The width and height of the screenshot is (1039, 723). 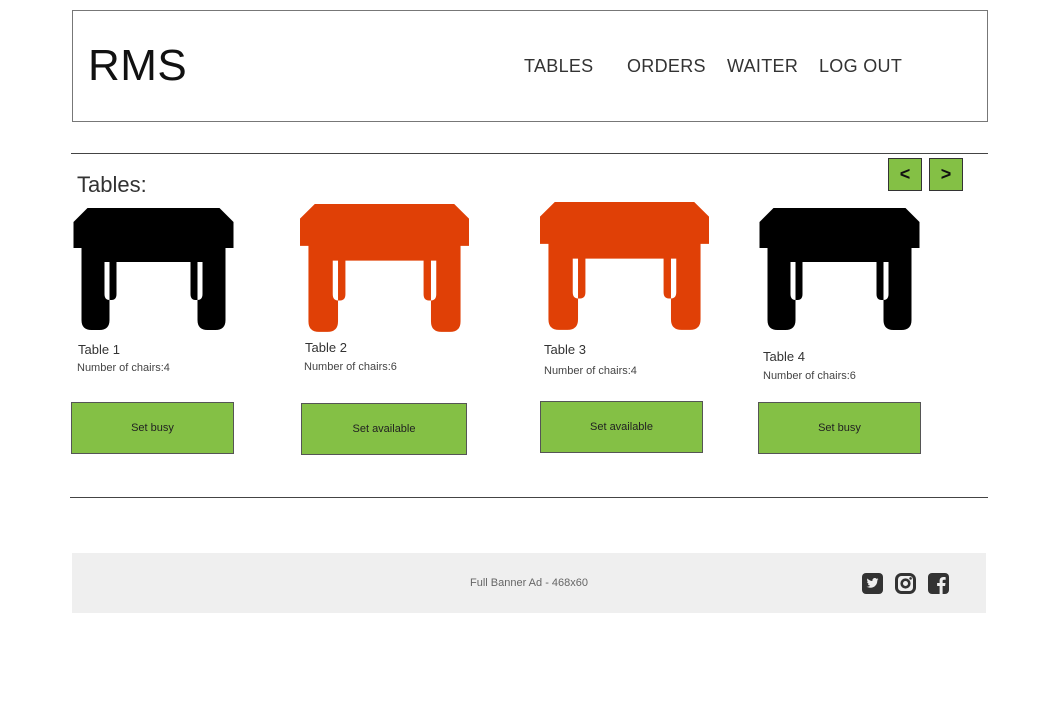 I want to click on nav-logout: LOG OUT, so click(x=860, y=66).